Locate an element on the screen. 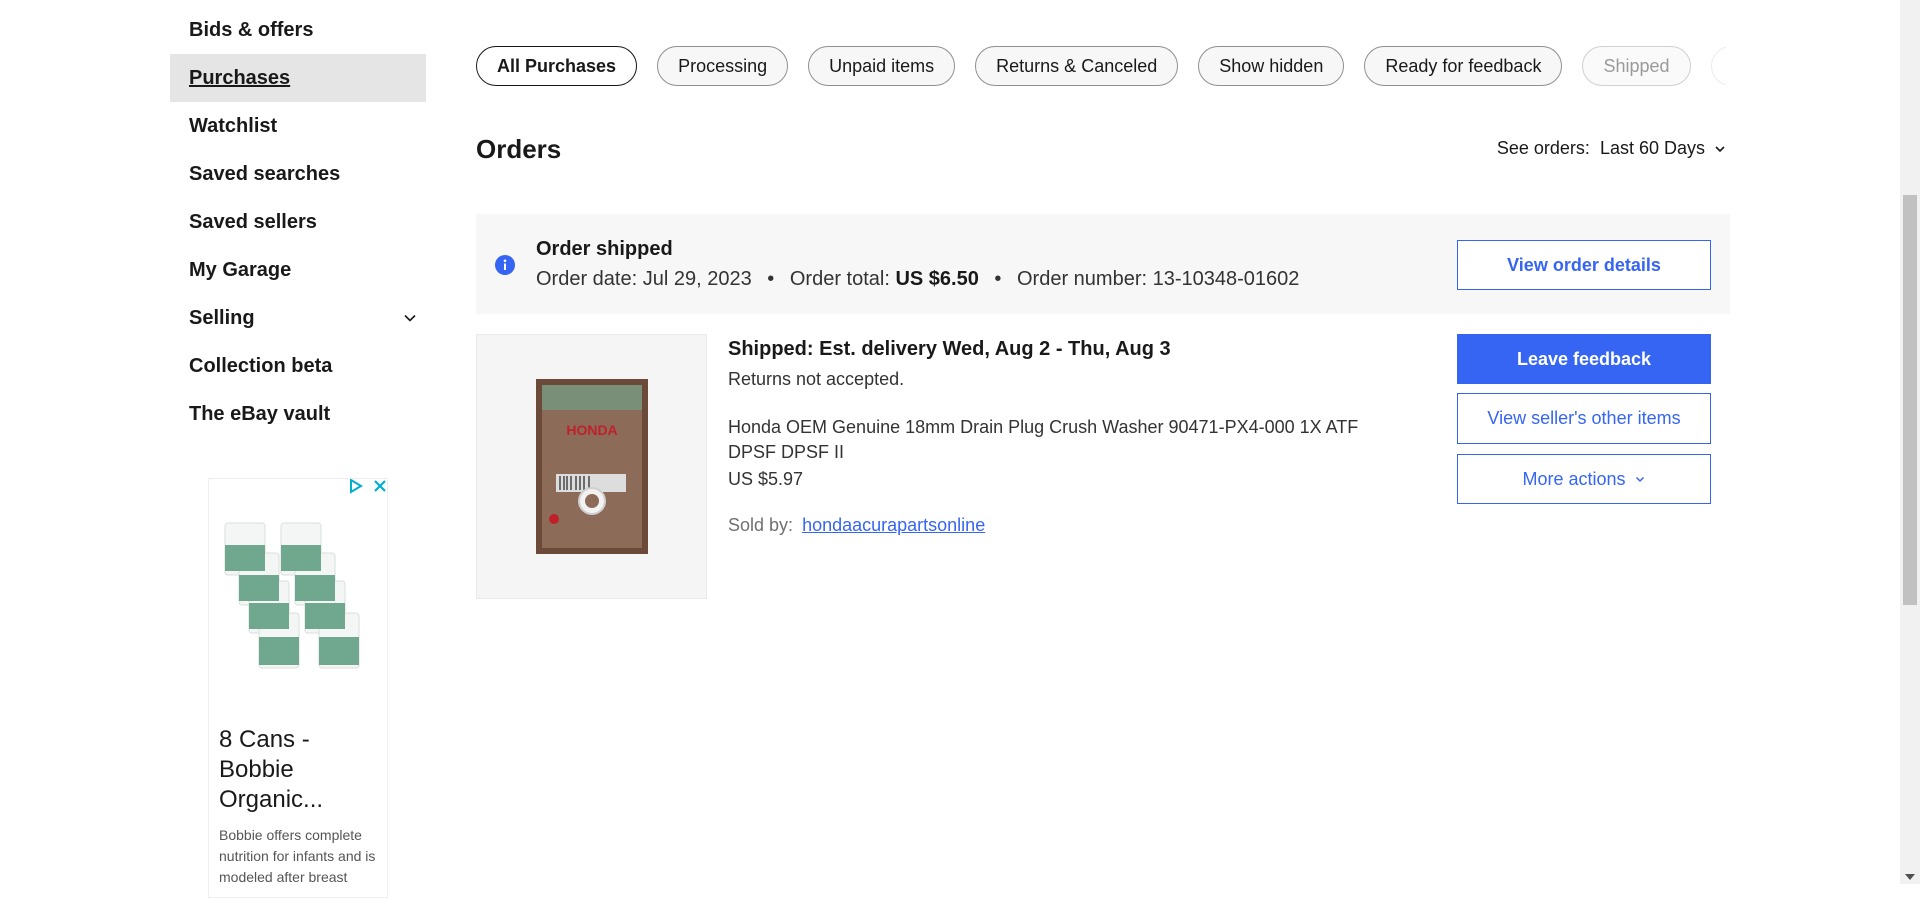 The height and width of the screenshot is (898, 1920). item-image: HONDA is located at coordinates (592, 466).